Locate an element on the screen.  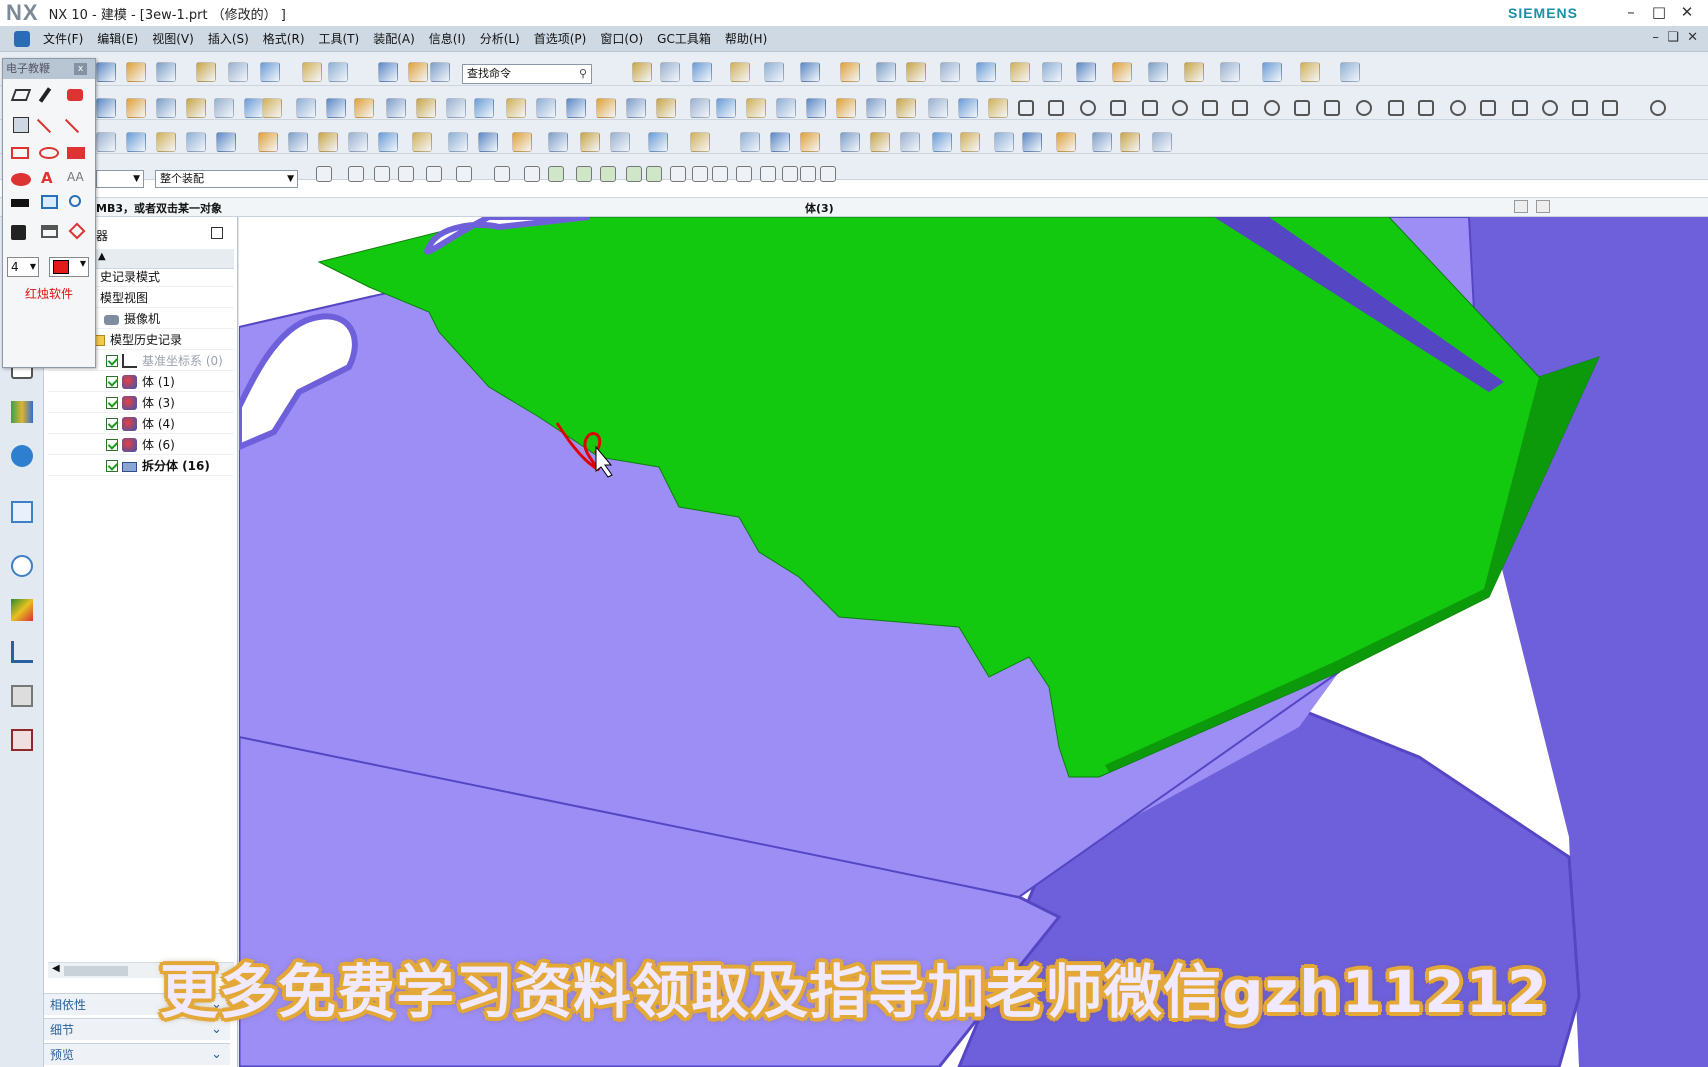
tree-row: 体 (4) is located at coordinates (141, 424).